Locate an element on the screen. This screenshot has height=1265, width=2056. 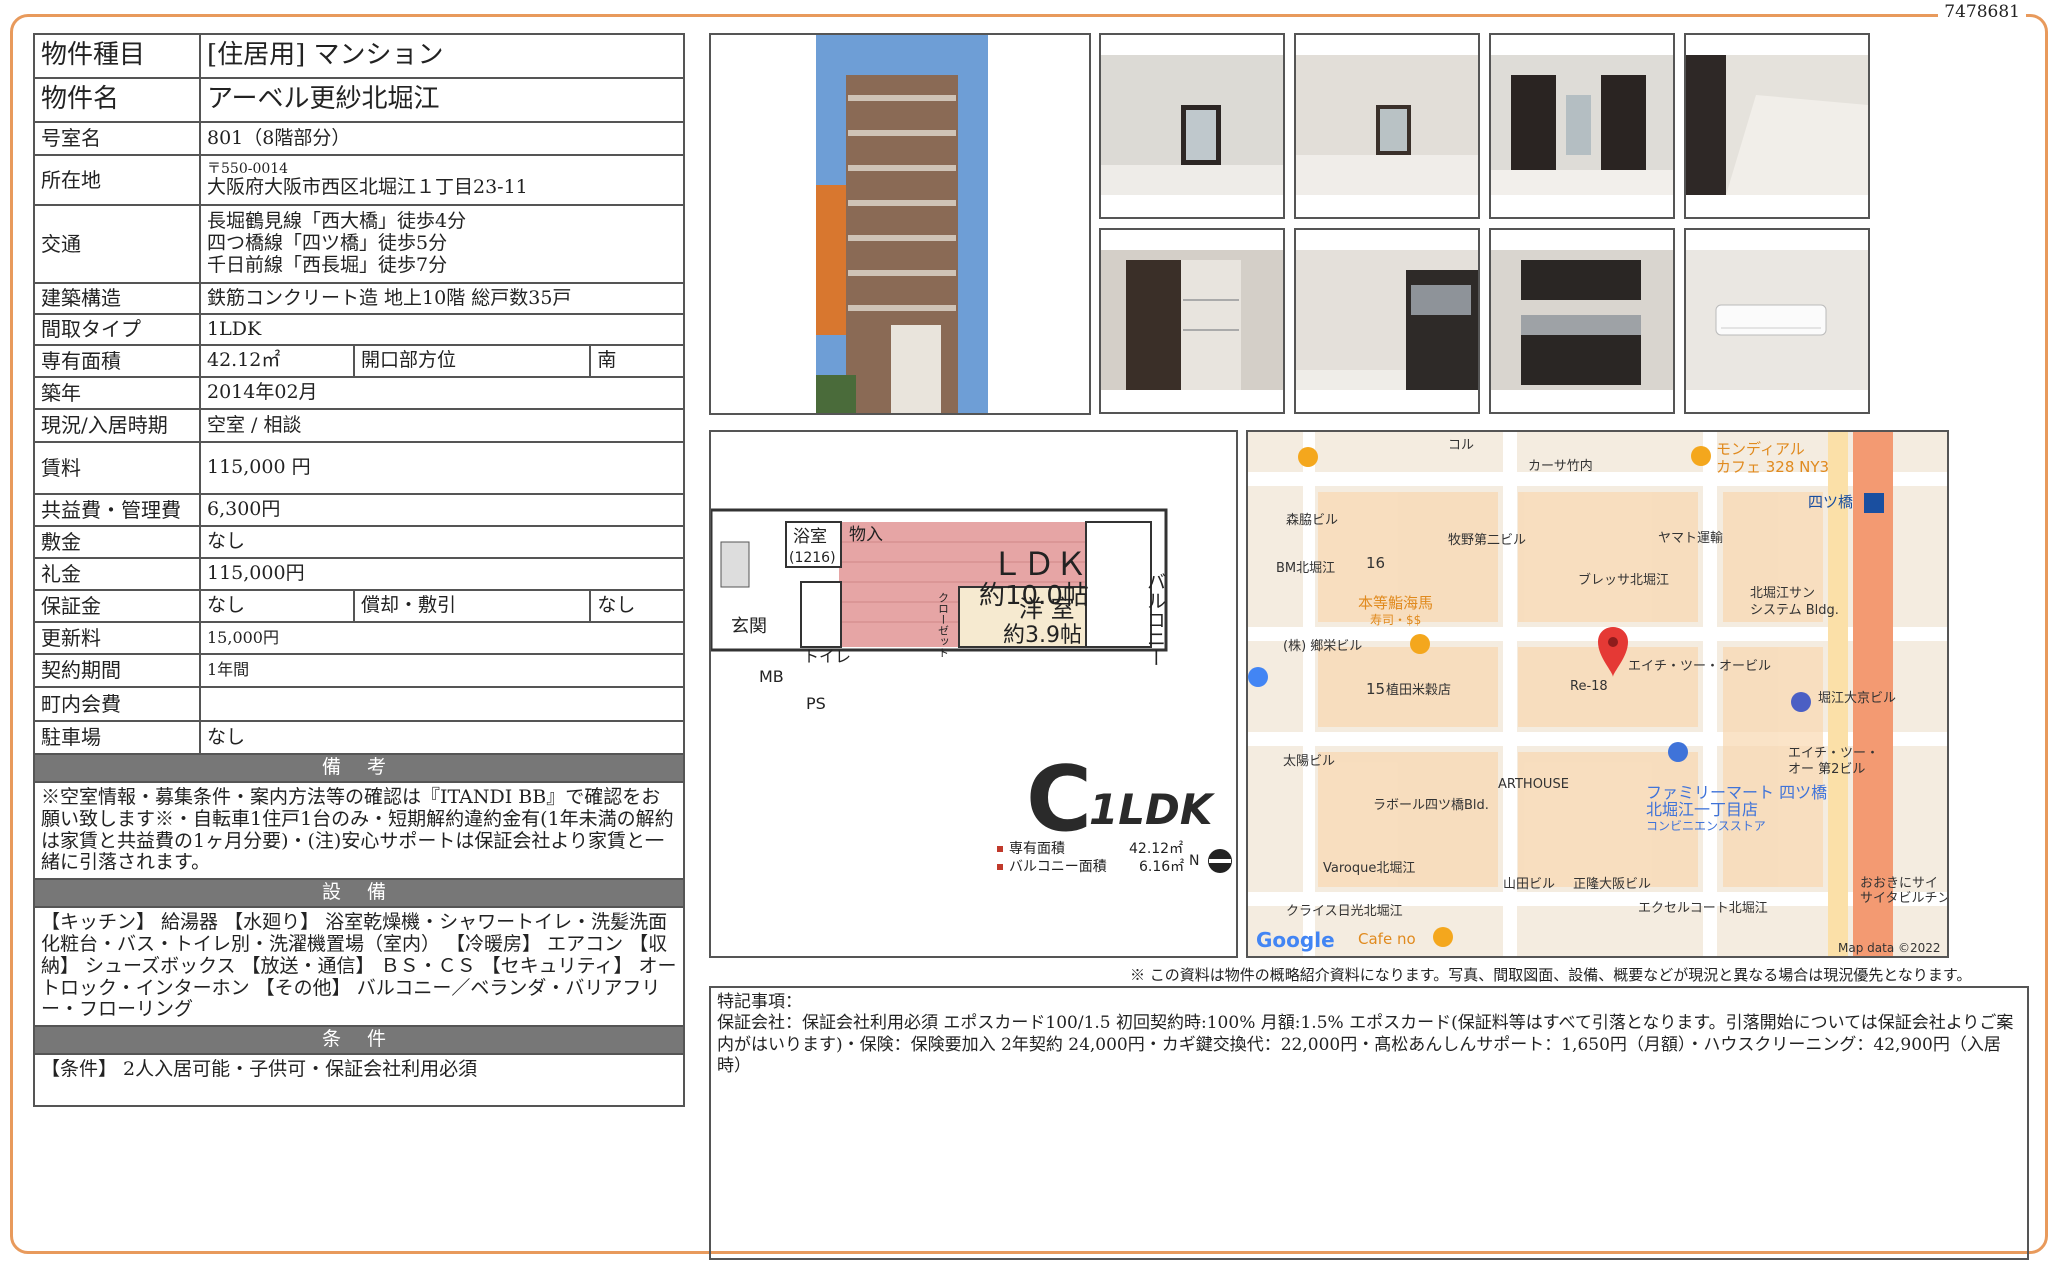
amortization-value: なし is located at coordinates (637, 606).